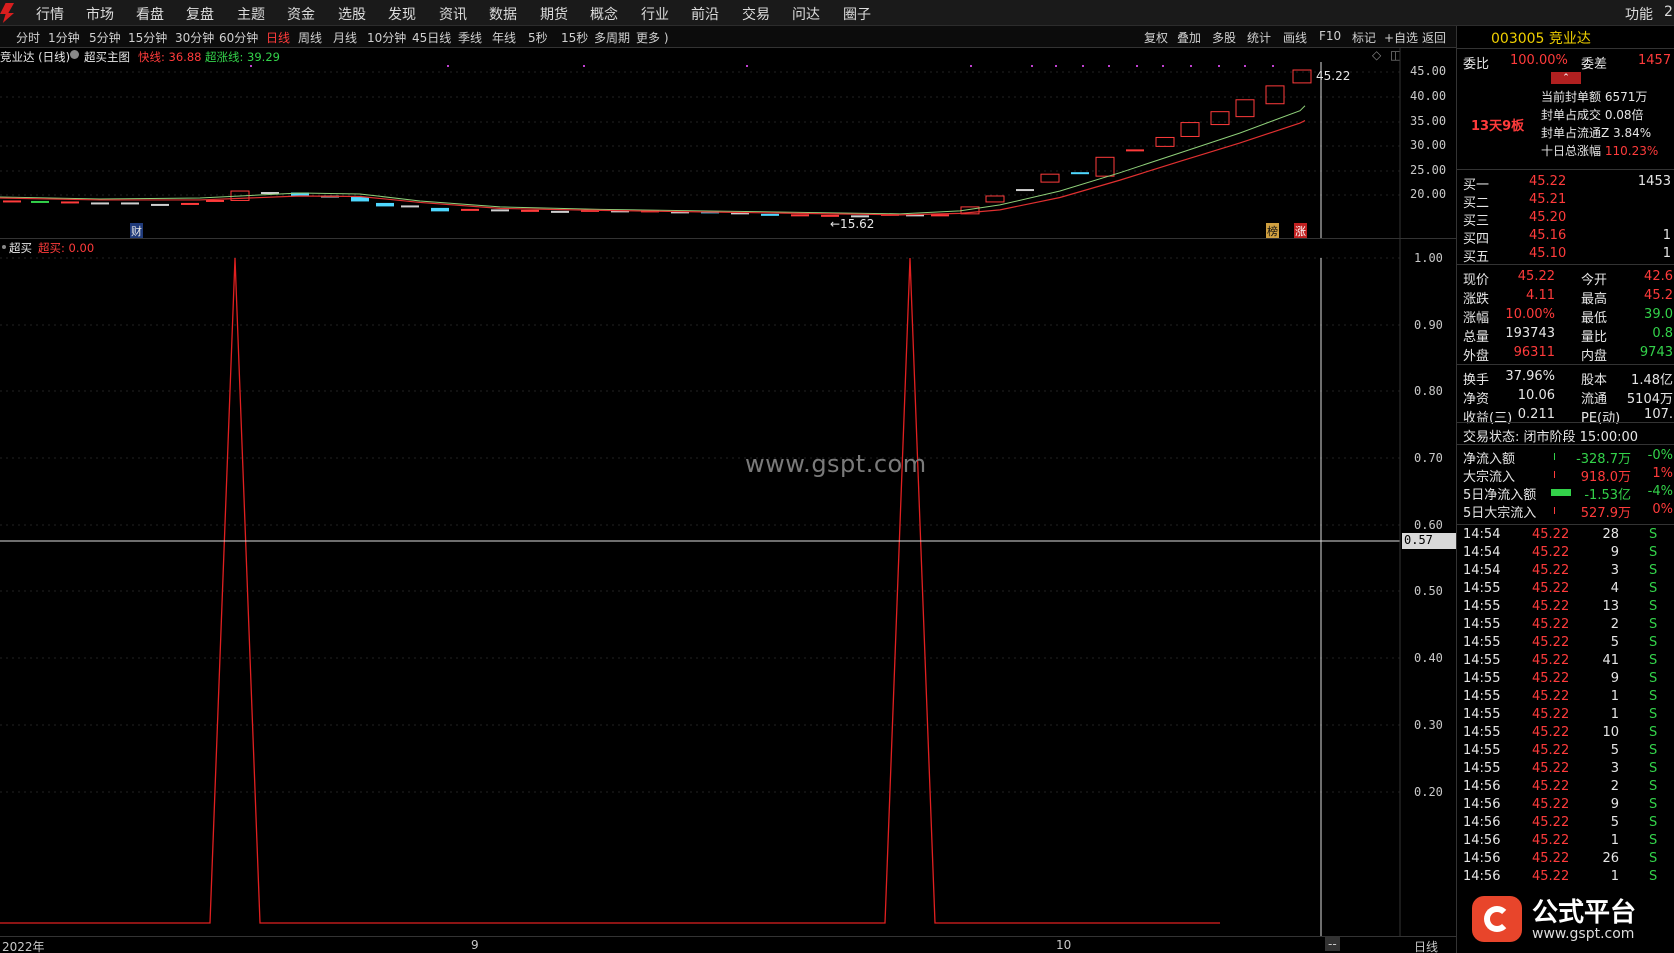 The width and height of the screenshot is (1674, 953). Describe the element at coordinates (7, 13) in the screenshot. I see `app-logo-icon` at that location.